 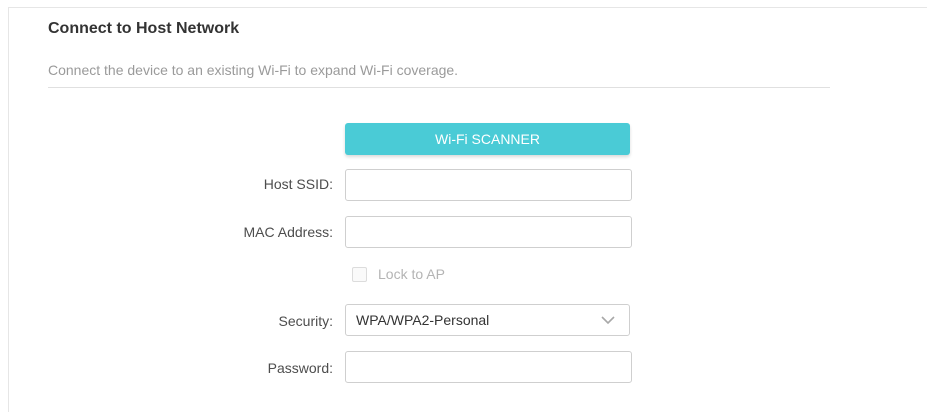 What do you see at coordinates (298, 184) in the screenshot?
I see `host-ssid-label: Host SSID:` at bounding box center [298, 184].